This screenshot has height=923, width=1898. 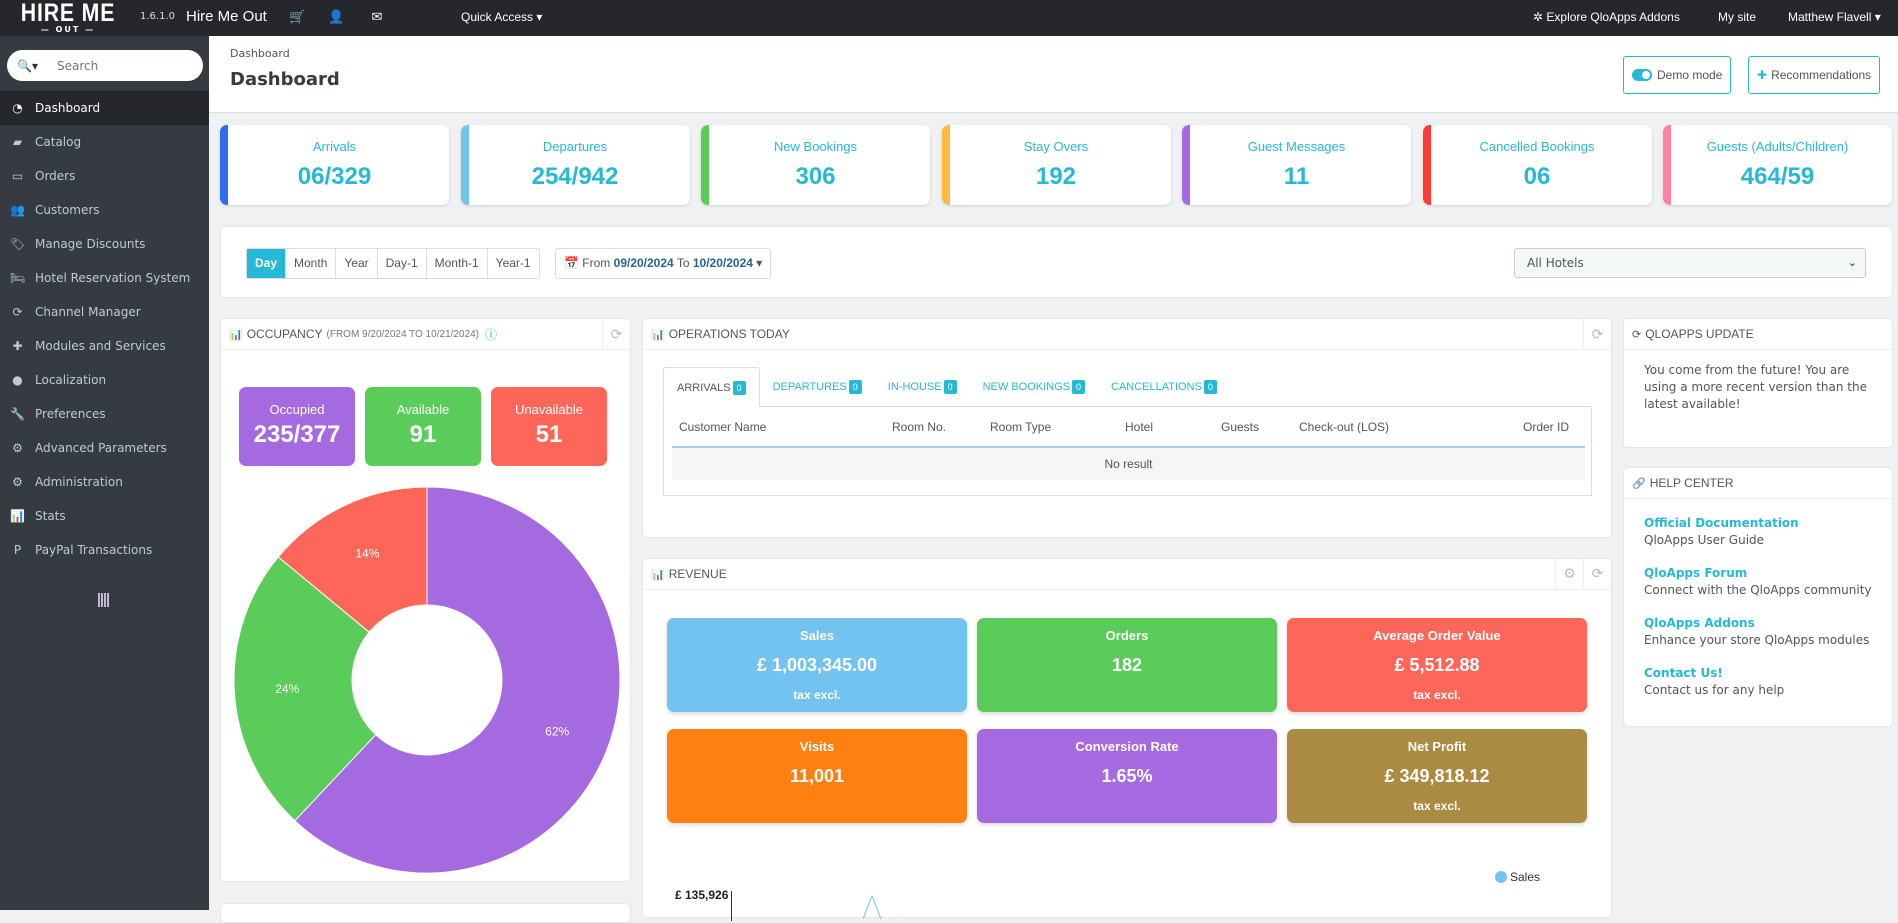 I want to click on kpi-card-guest-messages: Guest Messages 11, so click(x=1296, y=165).